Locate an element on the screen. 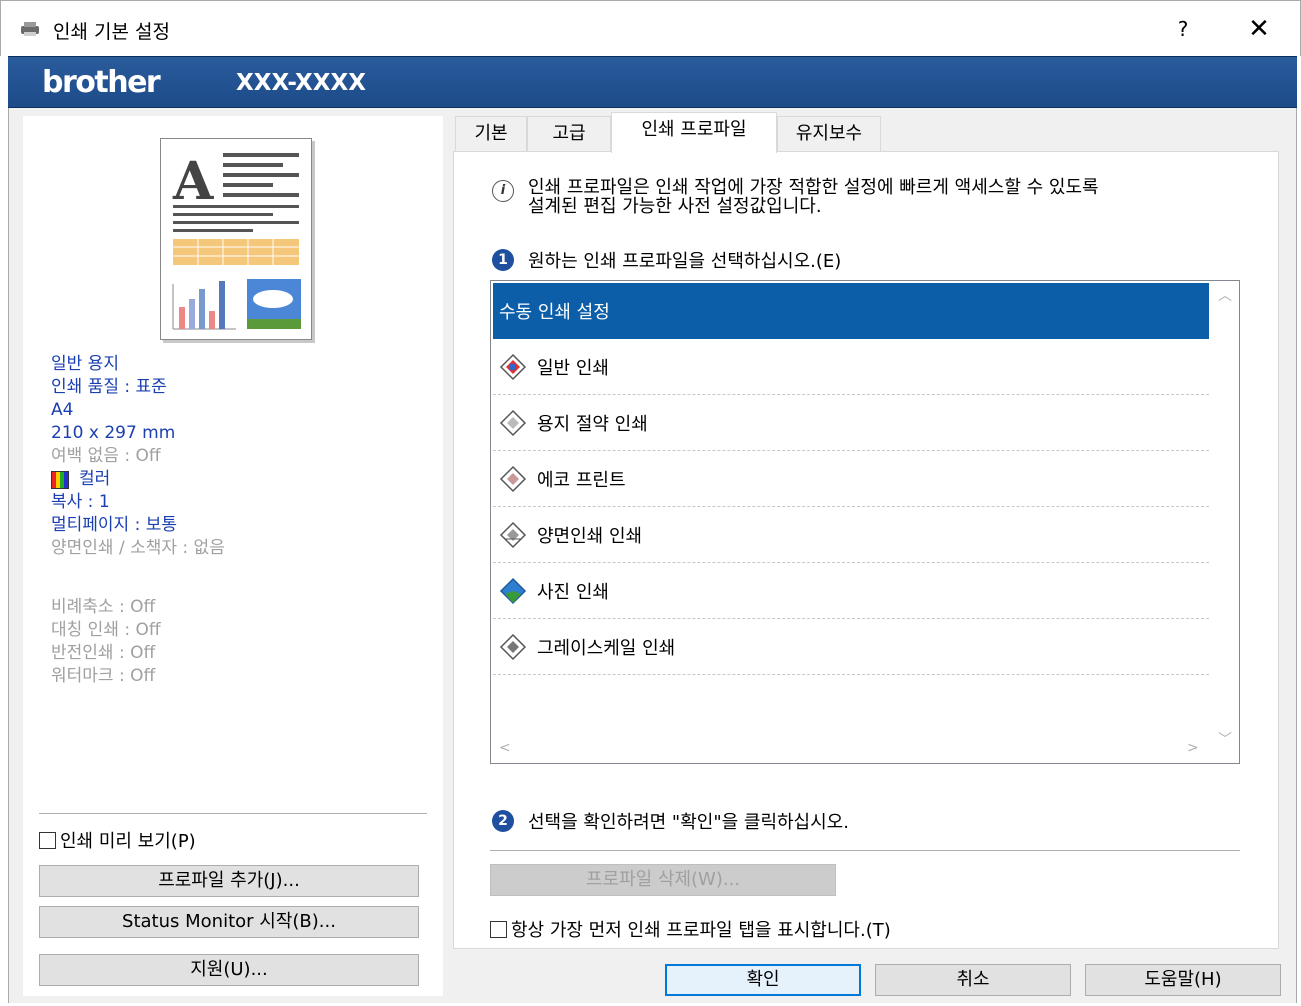 This screenshot has width=1301, height=1006. paper-size-text: A4 is located at coordinates (62, 410).